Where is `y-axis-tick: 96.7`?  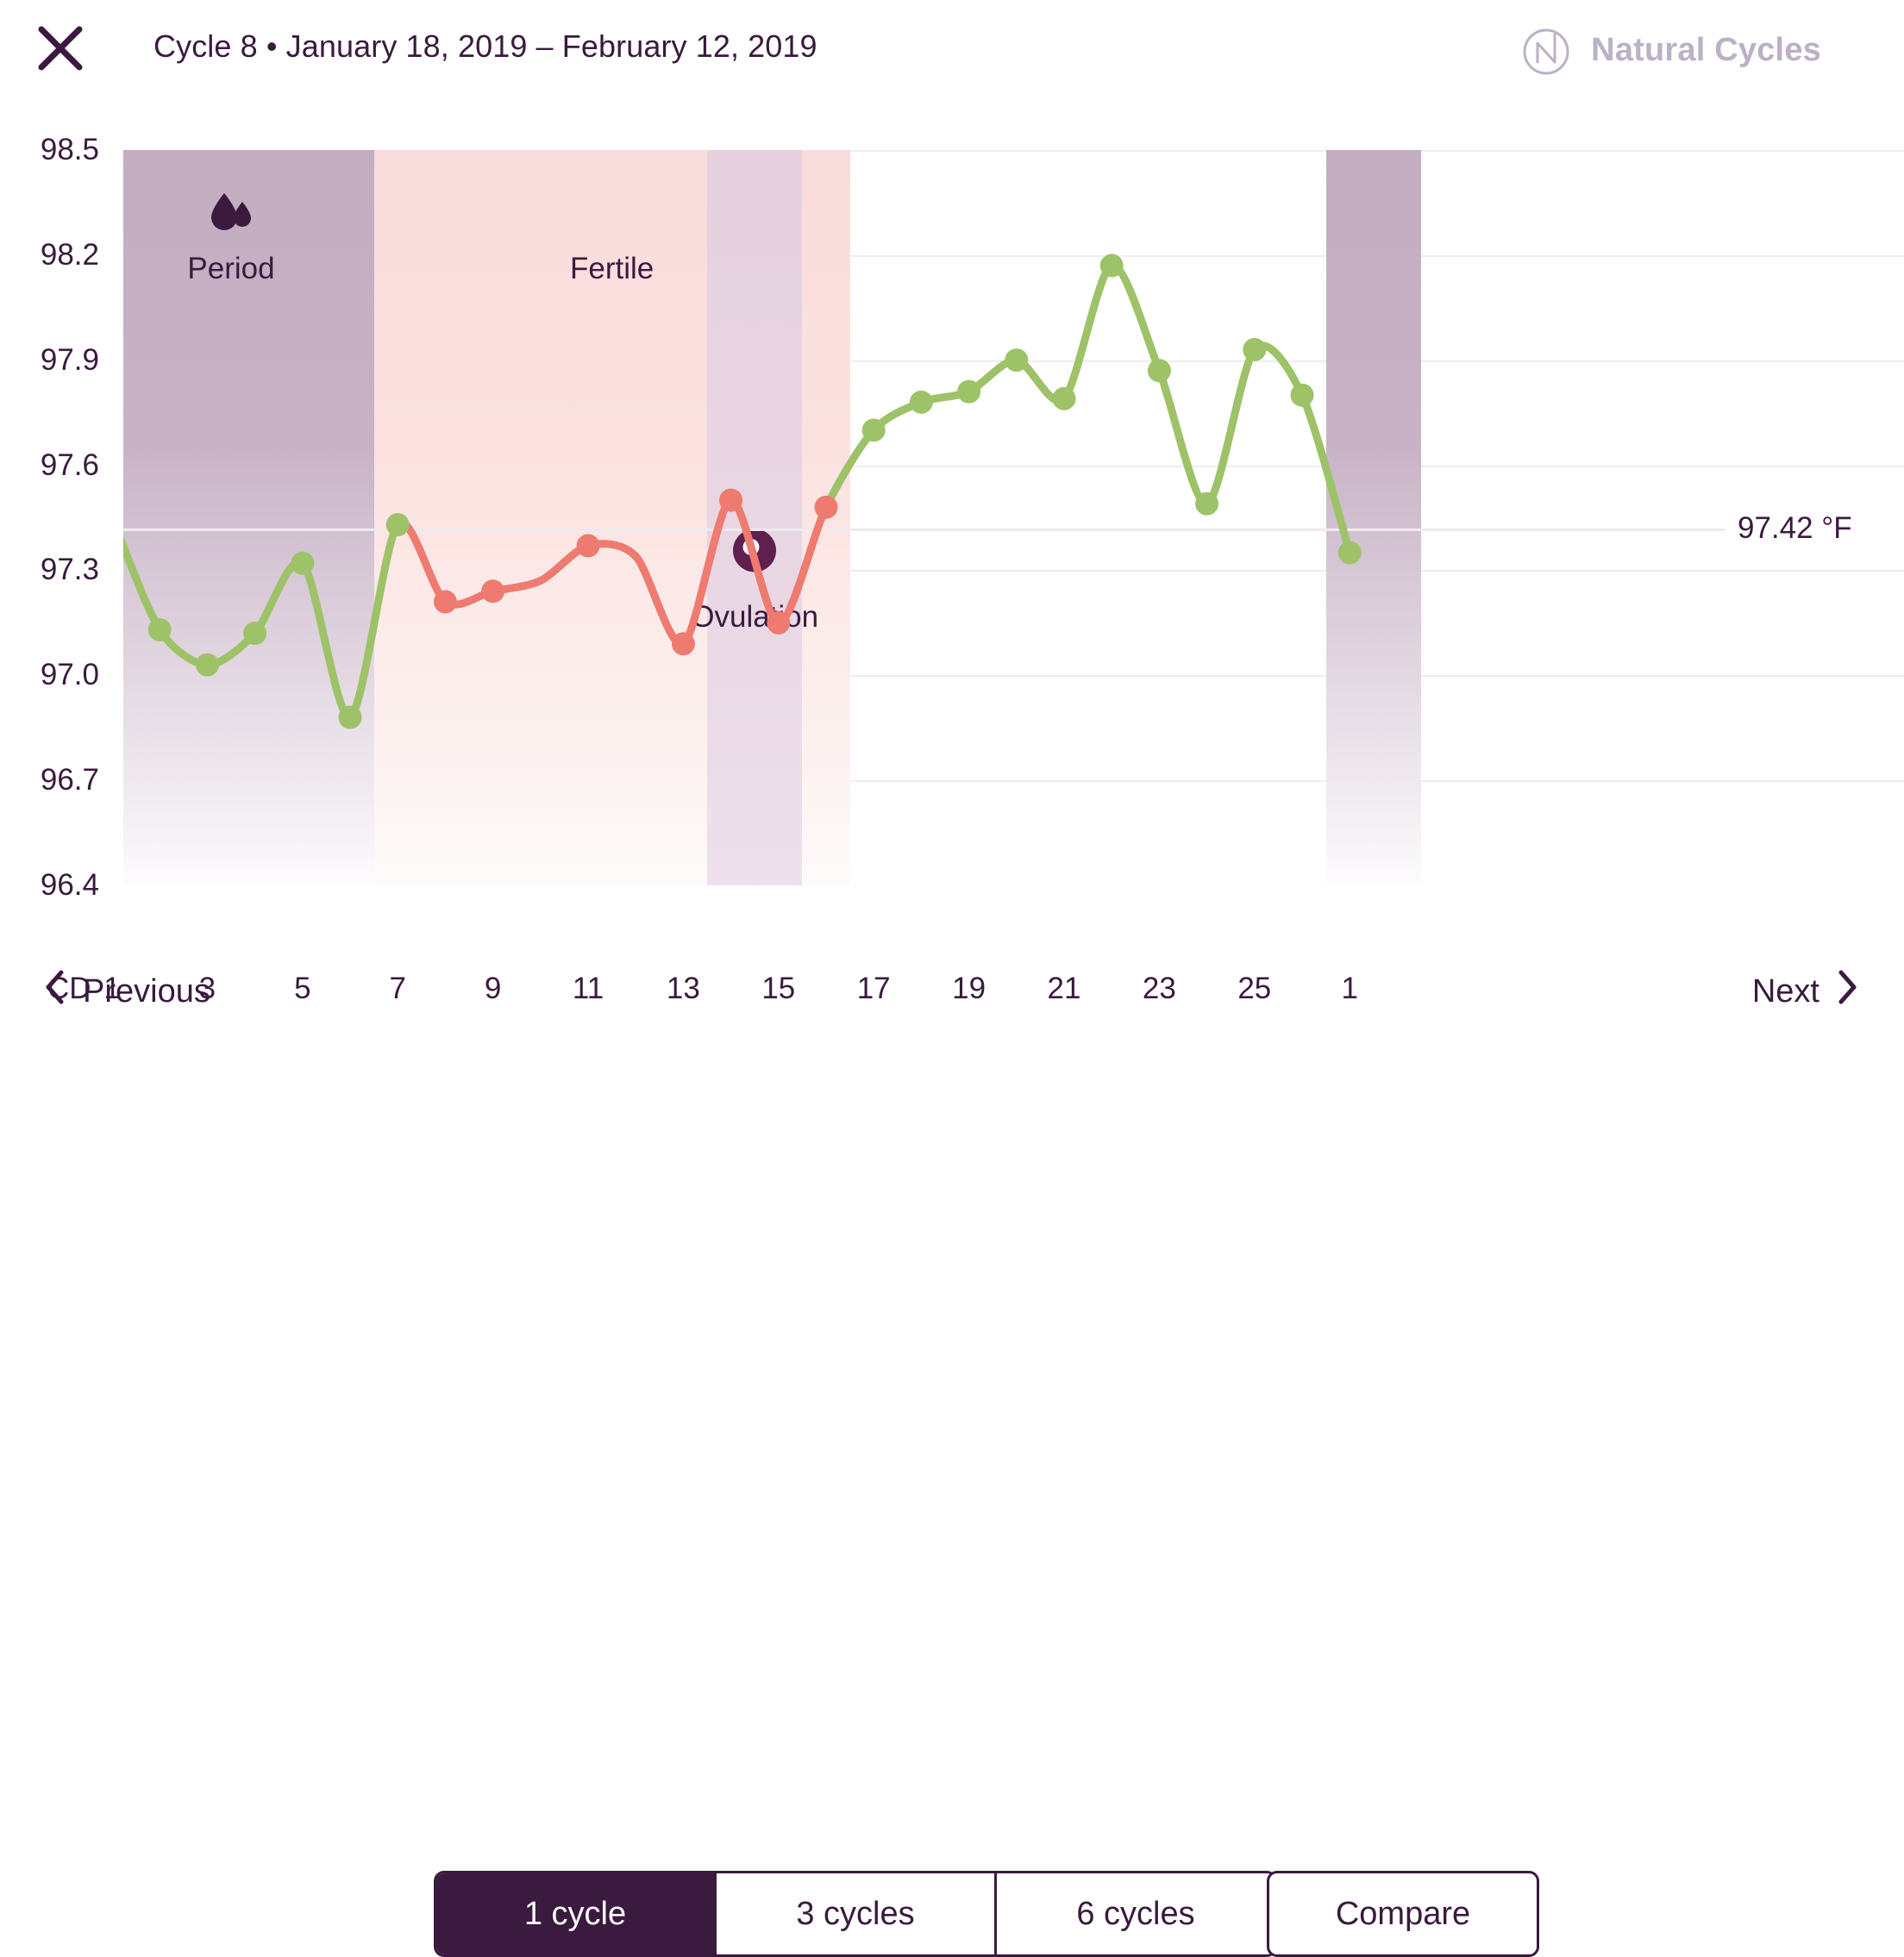 y-axis-tick: 96.7 is located at coordinates (69, 780).